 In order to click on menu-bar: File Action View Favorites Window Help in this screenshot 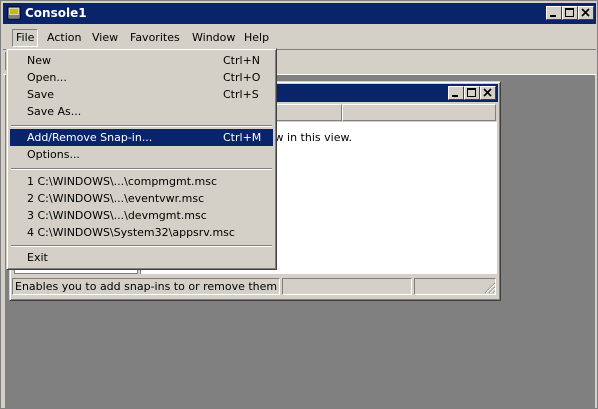, I will do `click(299, 37)`.